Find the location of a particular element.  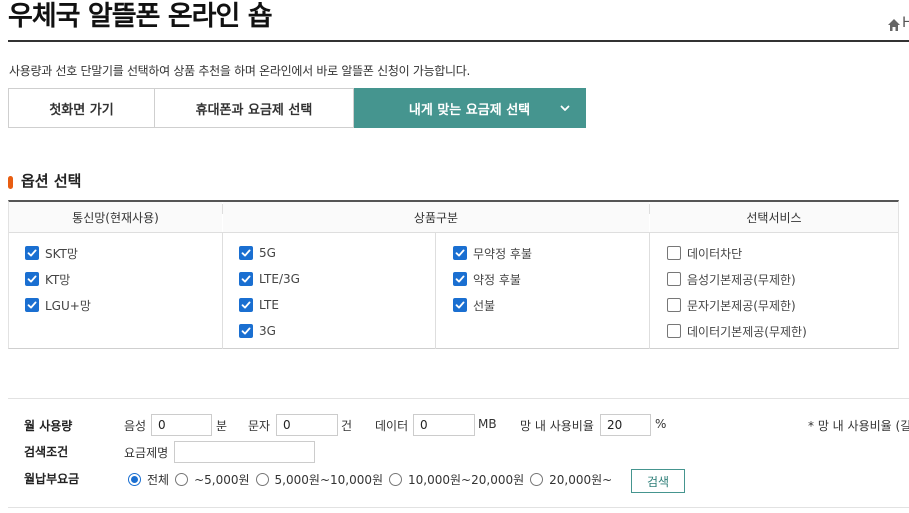

network-options: SKT망 KT망 LGU+망 is located at coordinates (58, 279).